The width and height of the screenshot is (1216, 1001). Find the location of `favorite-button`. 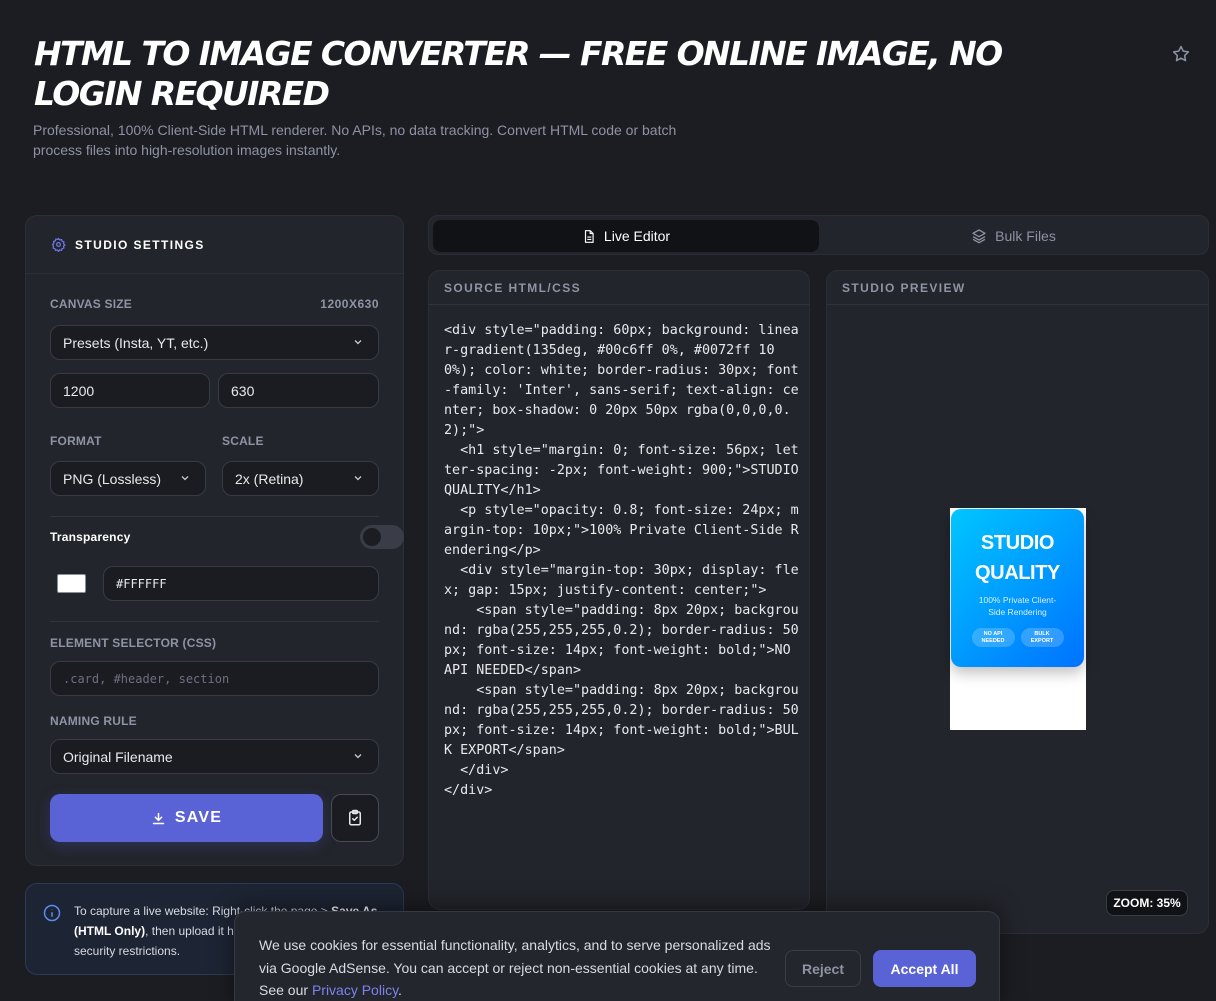

favorite-button is located at coordinates (1181, 54).